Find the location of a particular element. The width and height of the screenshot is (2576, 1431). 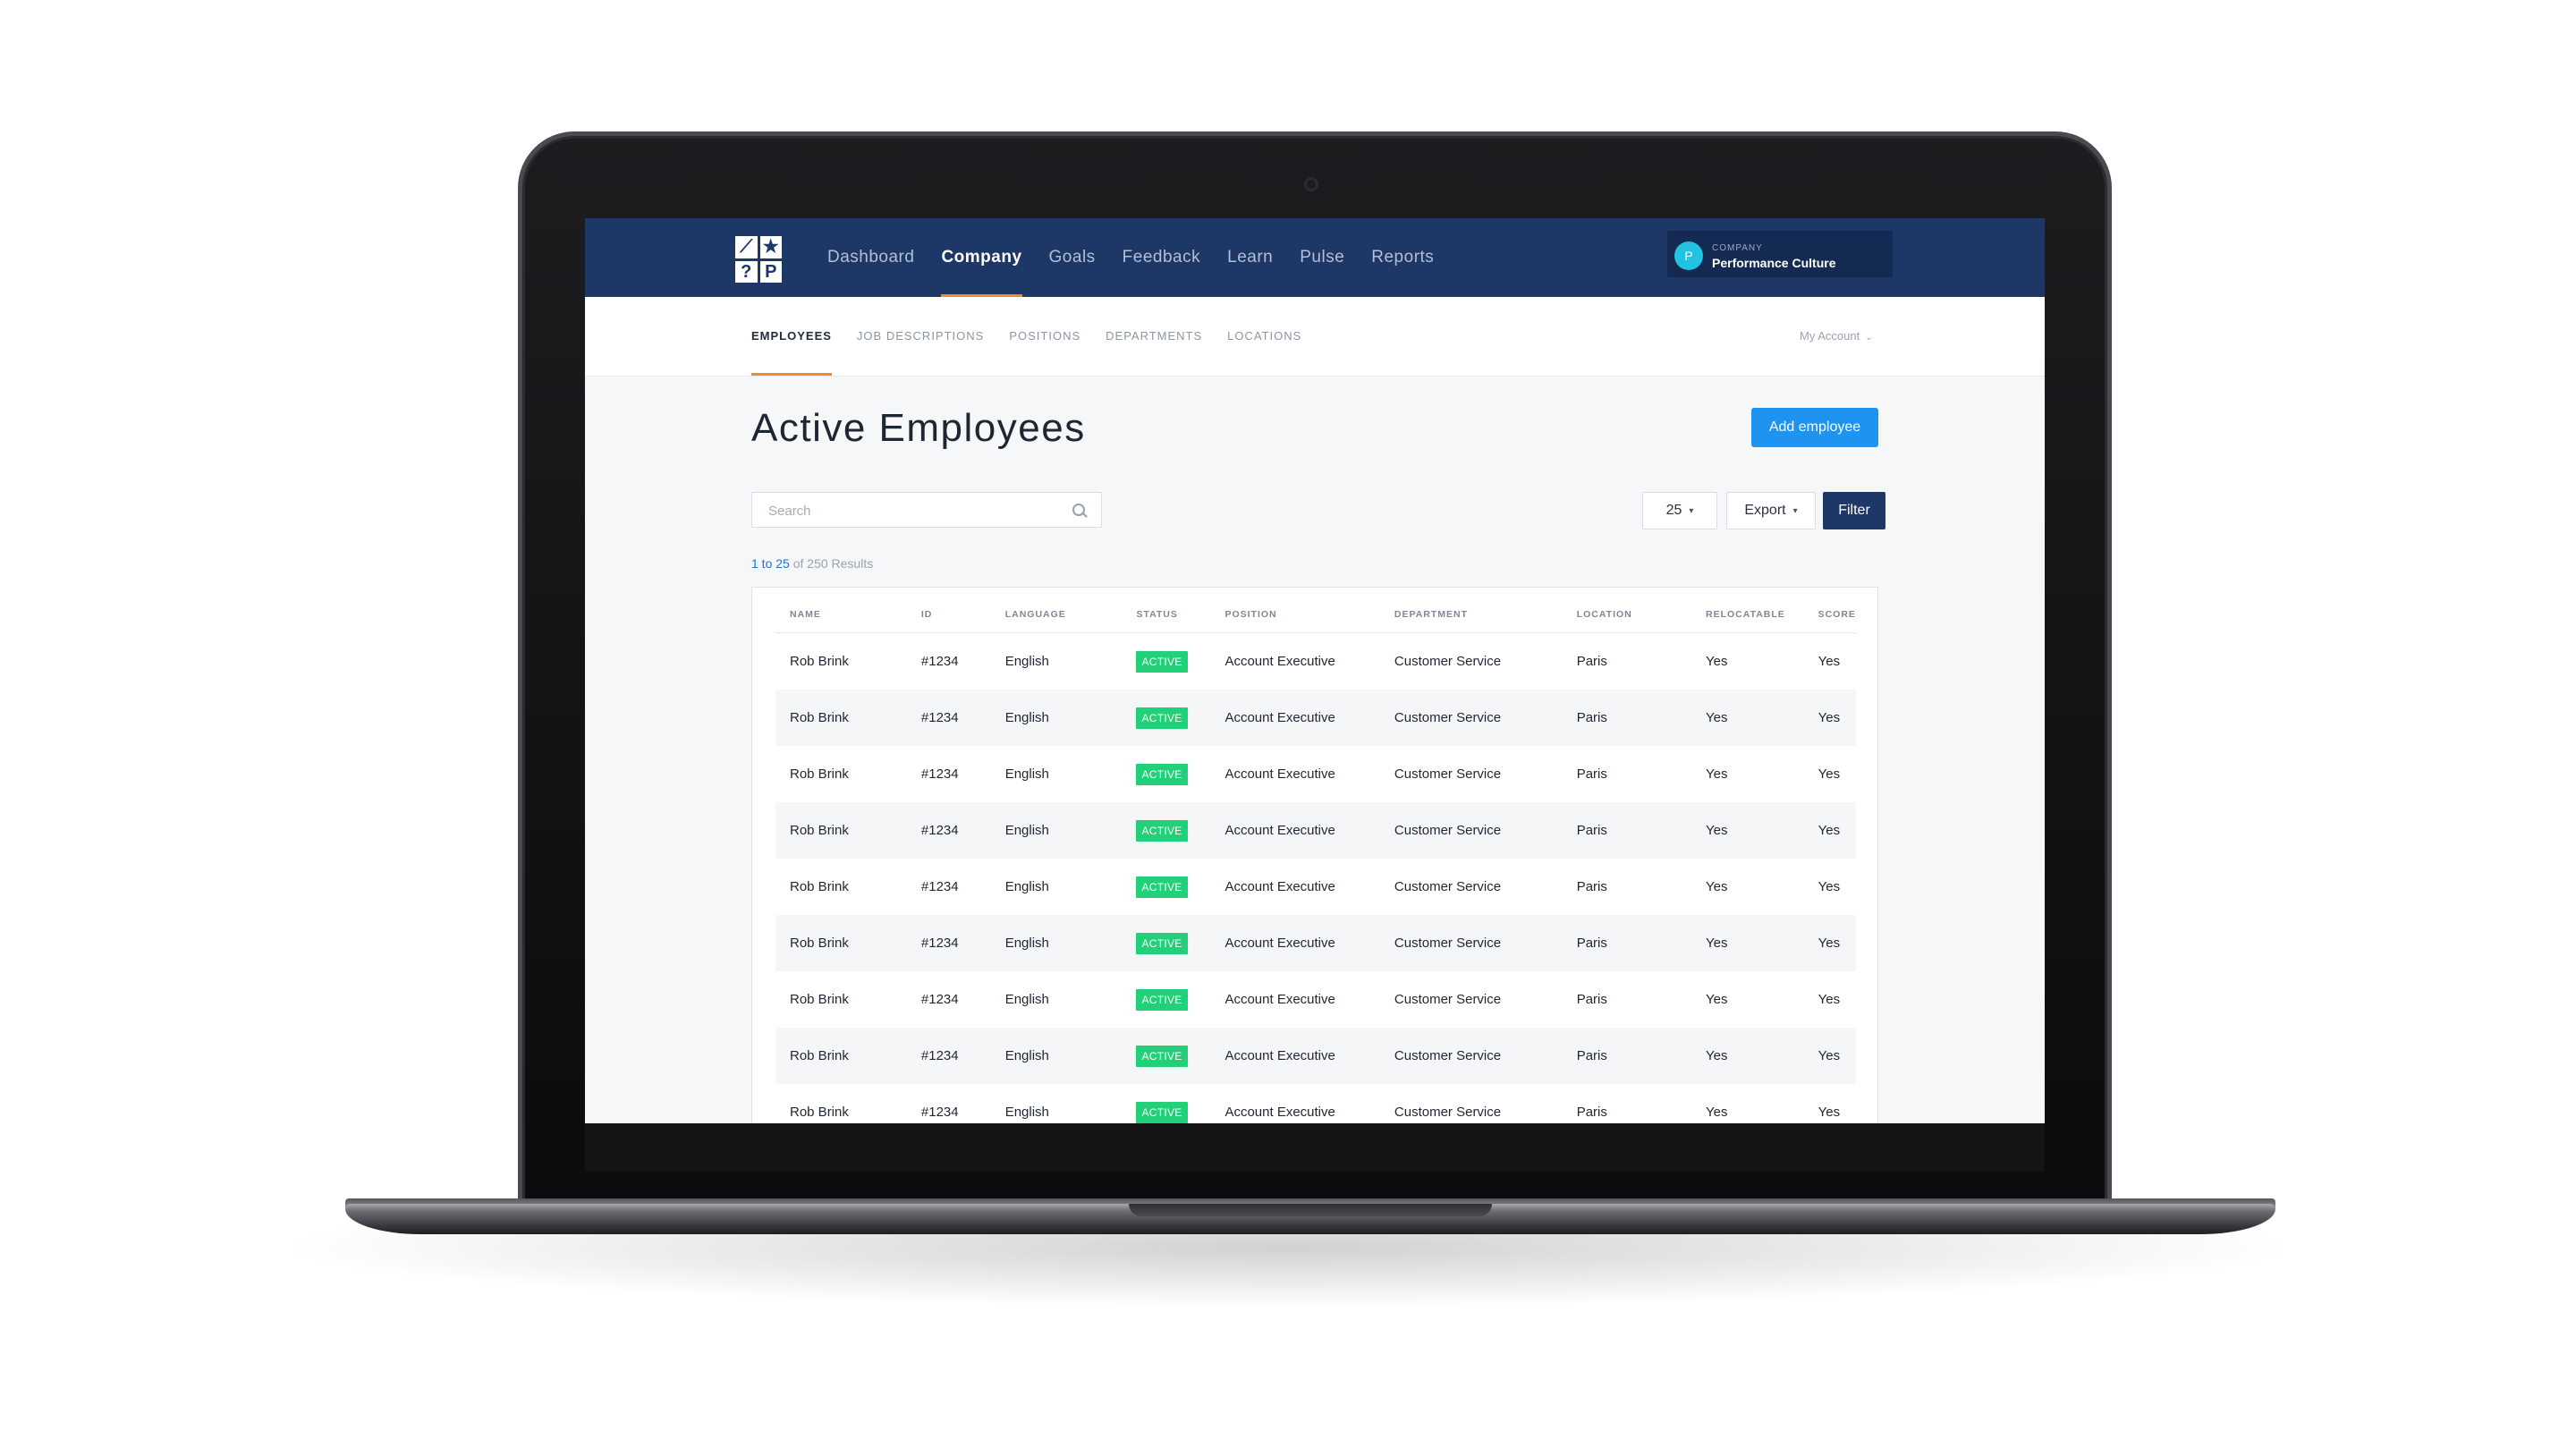

nav-dashboard: Dashboard is located at coordinates (871, 258).